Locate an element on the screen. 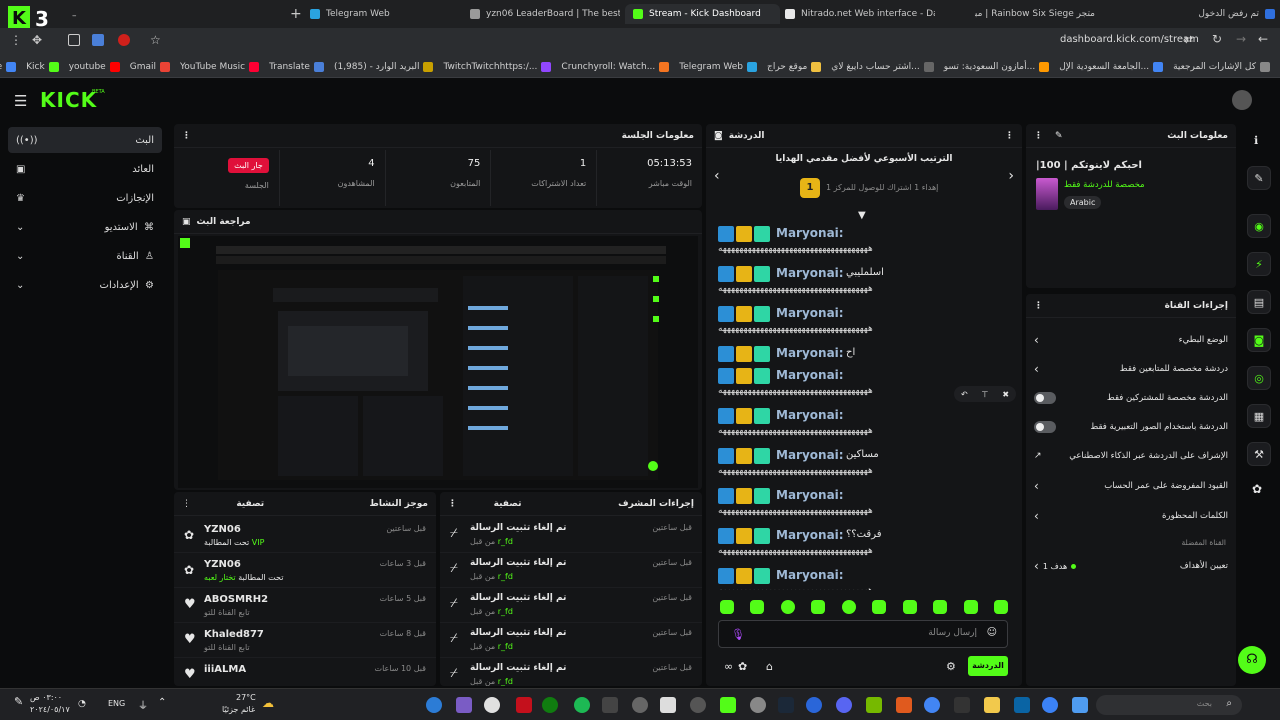 The width and height of the screenshot is (1280, 720). bookmark-item: YouTube Music is located at coordinates (220, 66).